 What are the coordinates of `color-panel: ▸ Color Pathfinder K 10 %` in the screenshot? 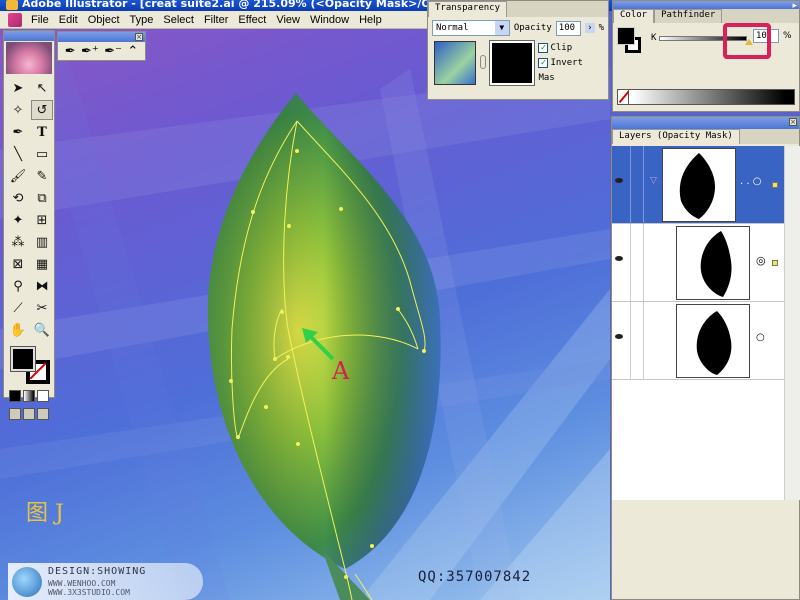 It's located at (706, 56).